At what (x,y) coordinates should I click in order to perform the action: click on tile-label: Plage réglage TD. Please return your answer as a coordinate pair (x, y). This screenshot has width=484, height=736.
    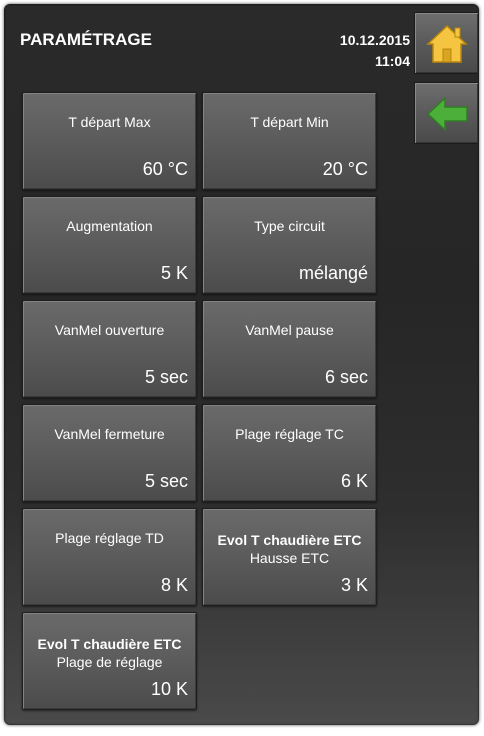
    Looking at the image, I should click on (109, 538).